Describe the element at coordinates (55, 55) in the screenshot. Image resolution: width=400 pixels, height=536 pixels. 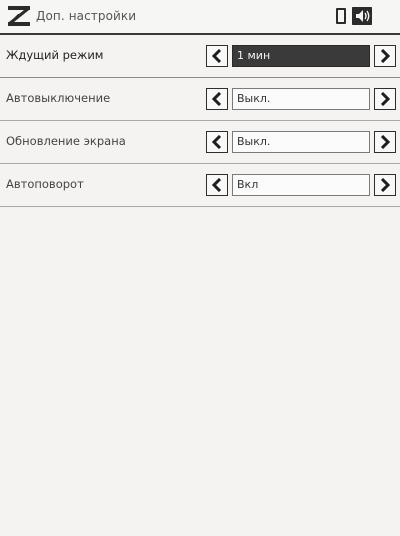
I see `setting-label: Ждущий режим` at that location.